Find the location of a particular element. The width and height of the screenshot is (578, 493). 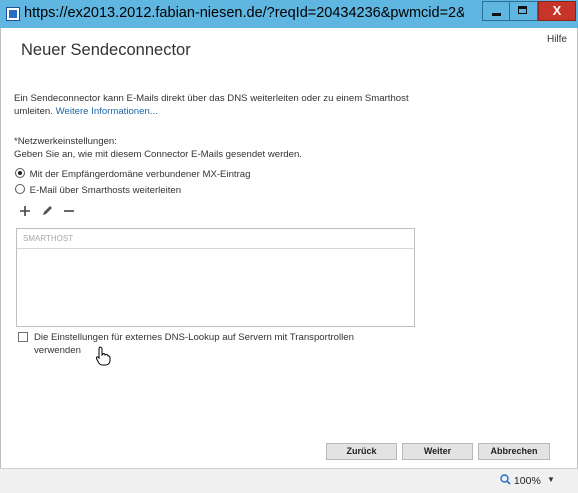

zoom-magnifier-icon is located at coordinates (505, 479).